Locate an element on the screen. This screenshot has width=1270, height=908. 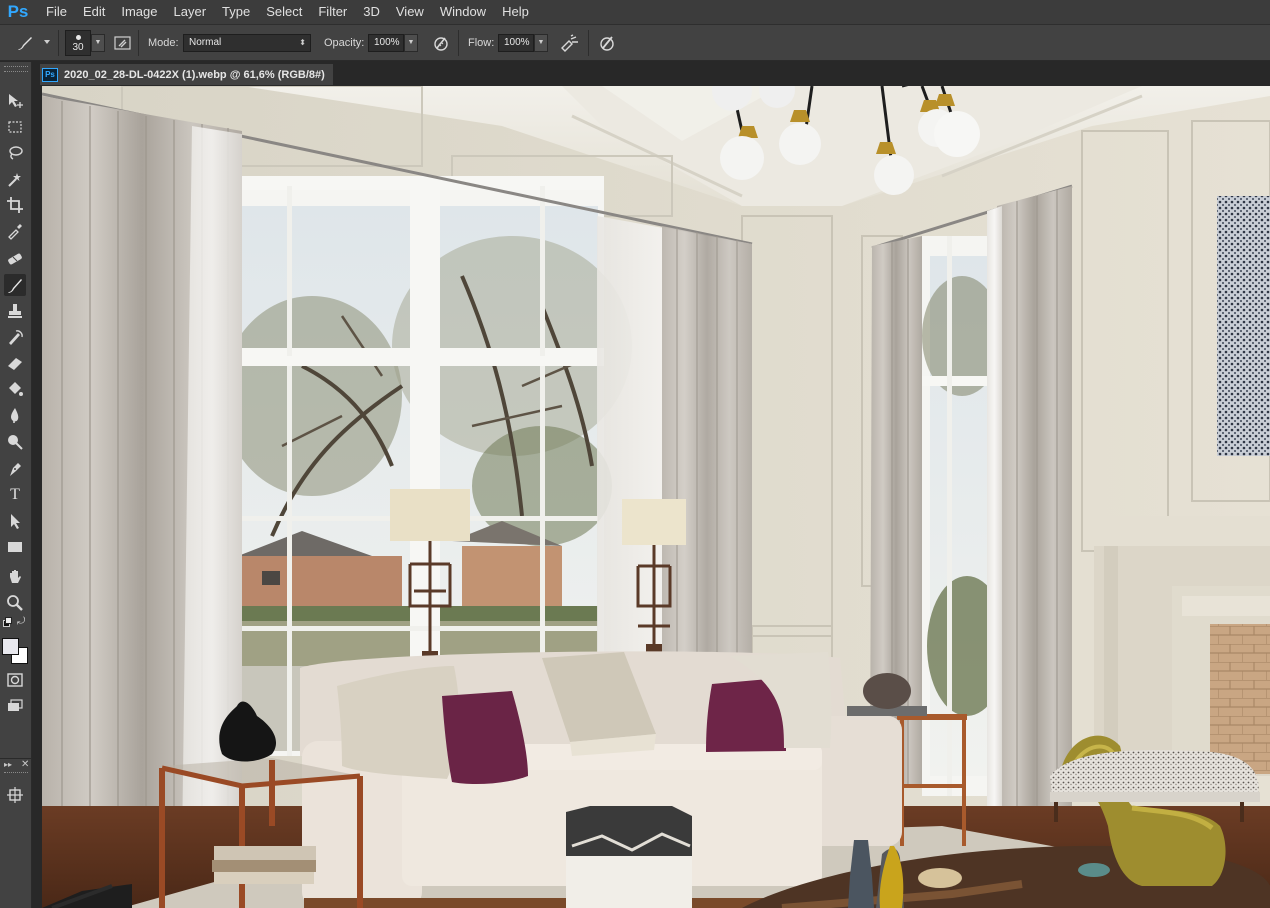
quick-select-icon is located at coordinates (15, 179).